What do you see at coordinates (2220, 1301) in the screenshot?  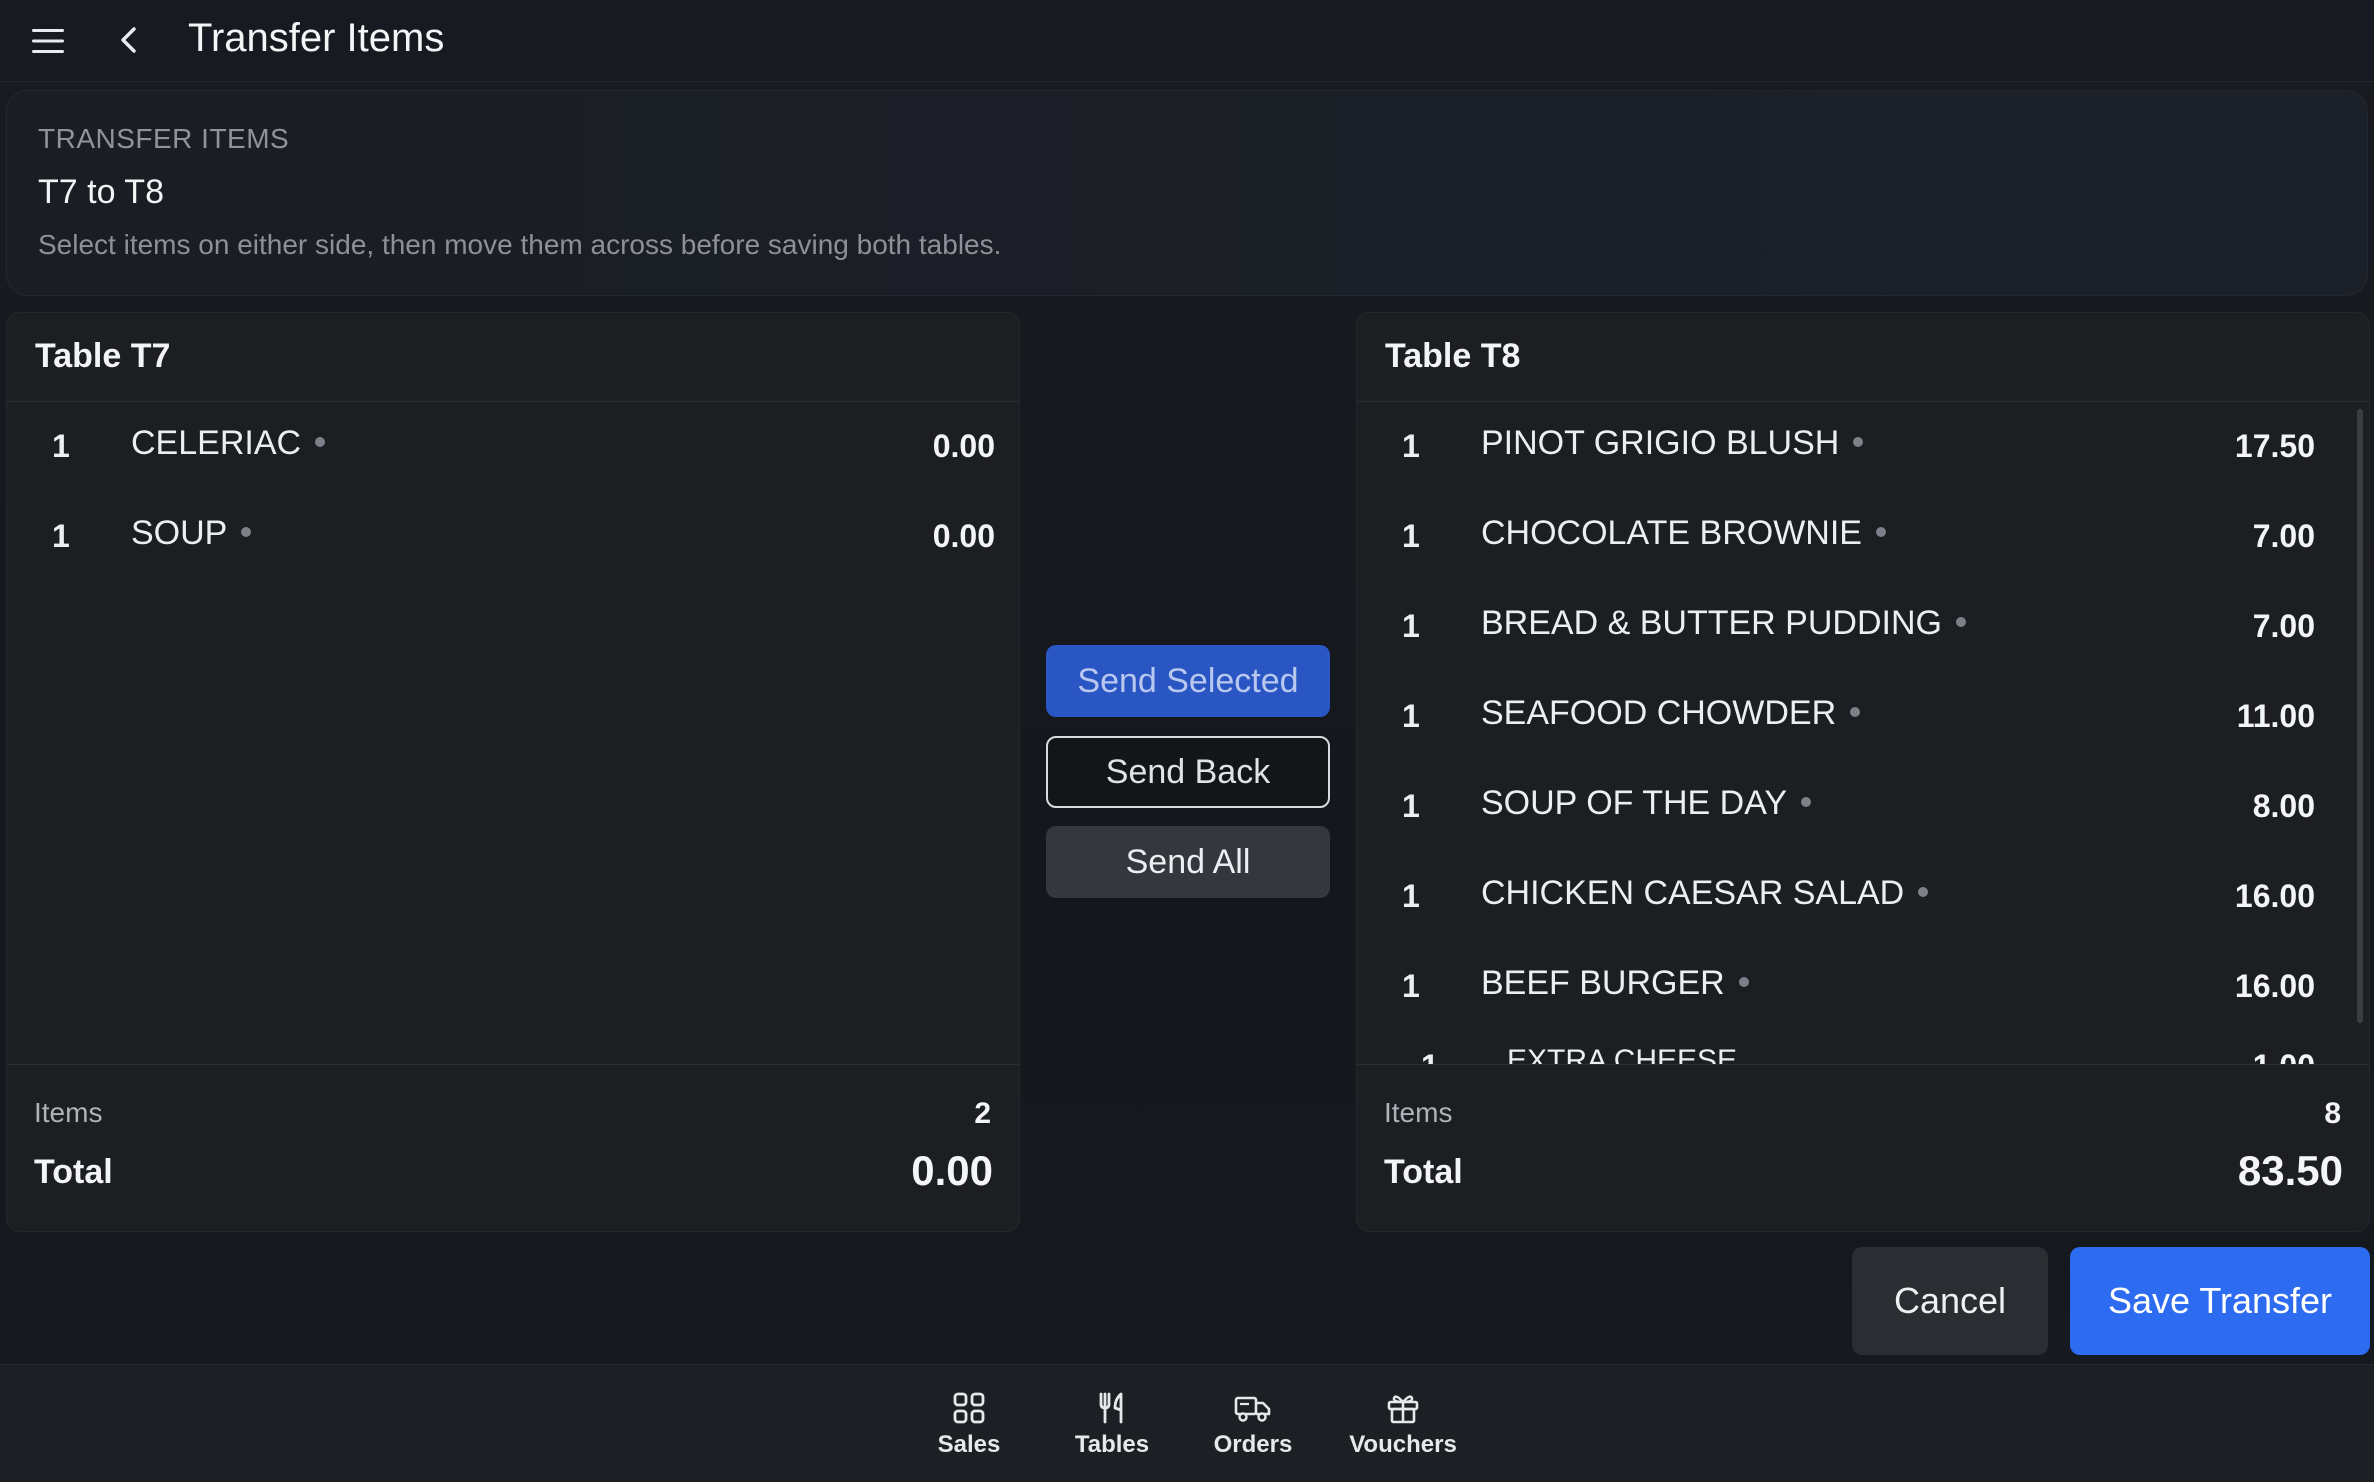 I see `save-transfer-button: Save Transfer` at bounding box center [2220, 1301].